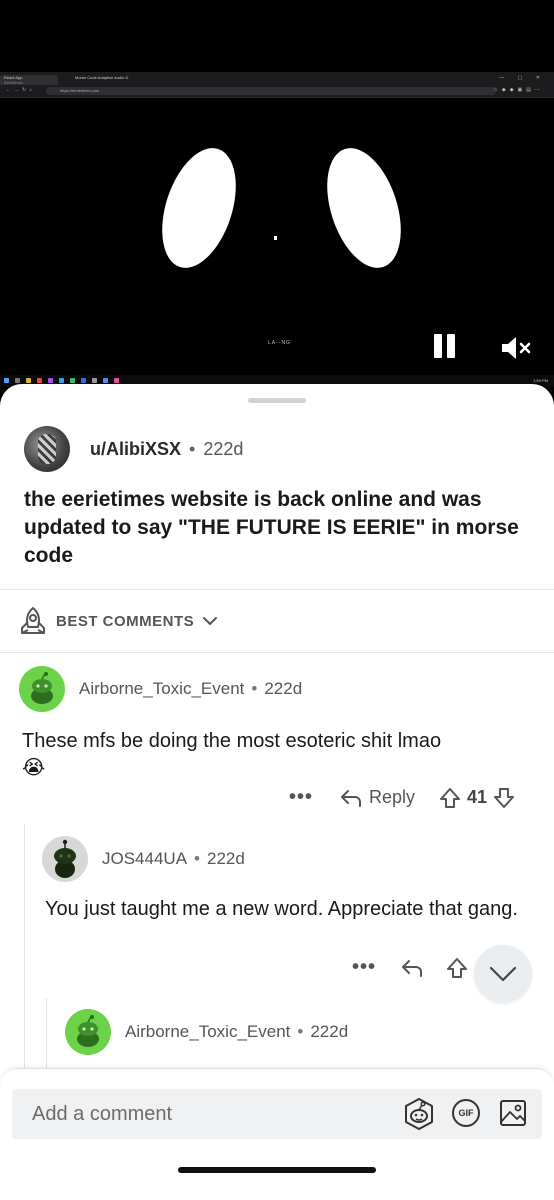 The image size is (554, 1200). What do you see at coordinates (392, 797) in the screenshot?
I see `reply-label: Reply` at bounding box center [392, 797].